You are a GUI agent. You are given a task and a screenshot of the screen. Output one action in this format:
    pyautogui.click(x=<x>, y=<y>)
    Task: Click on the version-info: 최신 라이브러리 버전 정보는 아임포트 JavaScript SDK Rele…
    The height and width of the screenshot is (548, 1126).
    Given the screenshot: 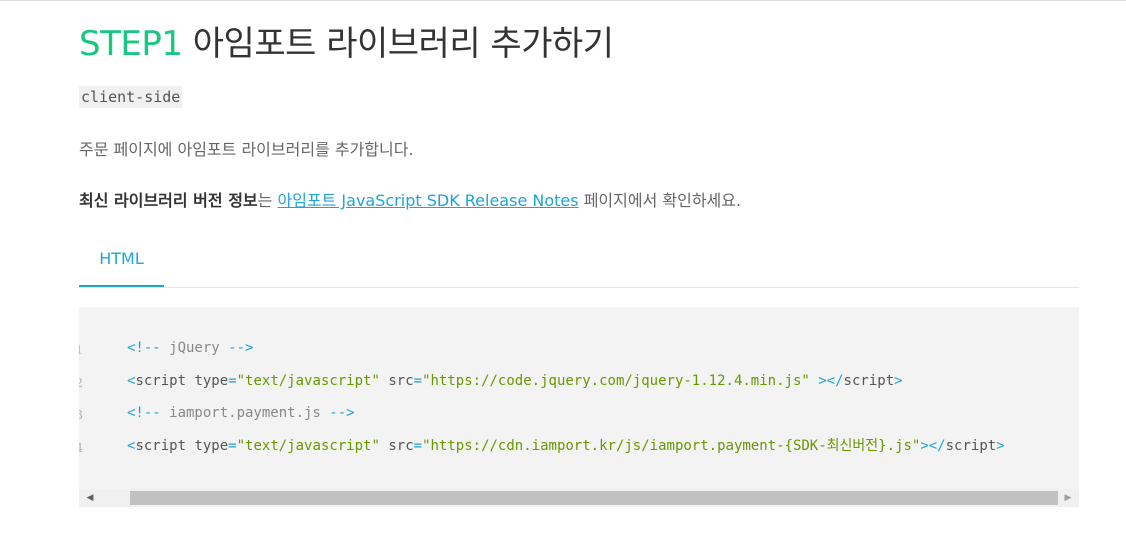 What is the action you would take?
    pyautogui.click(x=410, y=201)
    